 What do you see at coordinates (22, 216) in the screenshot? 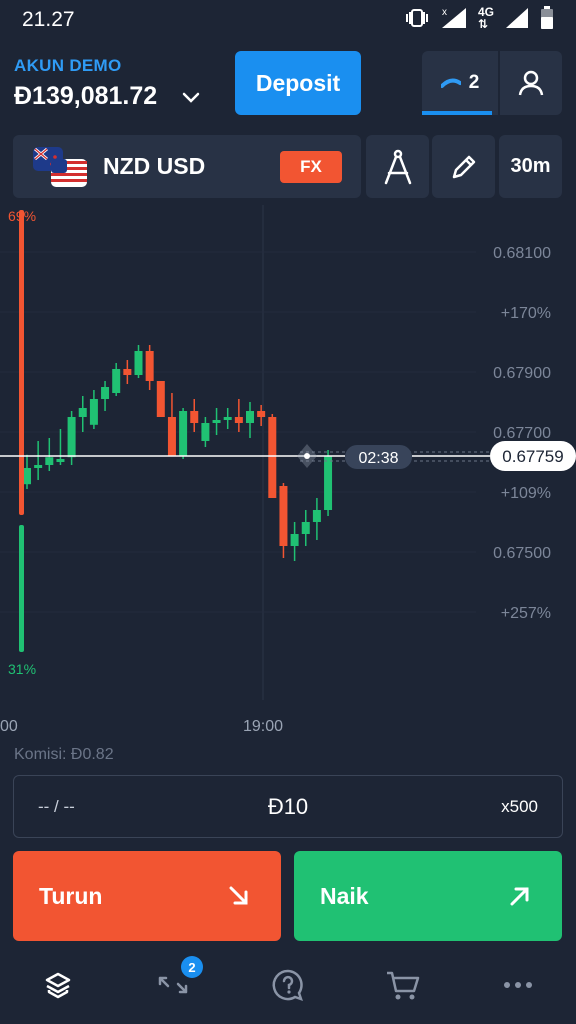
I see `sentiment-sell-percent: 69%` at bounding box center [22, 216].